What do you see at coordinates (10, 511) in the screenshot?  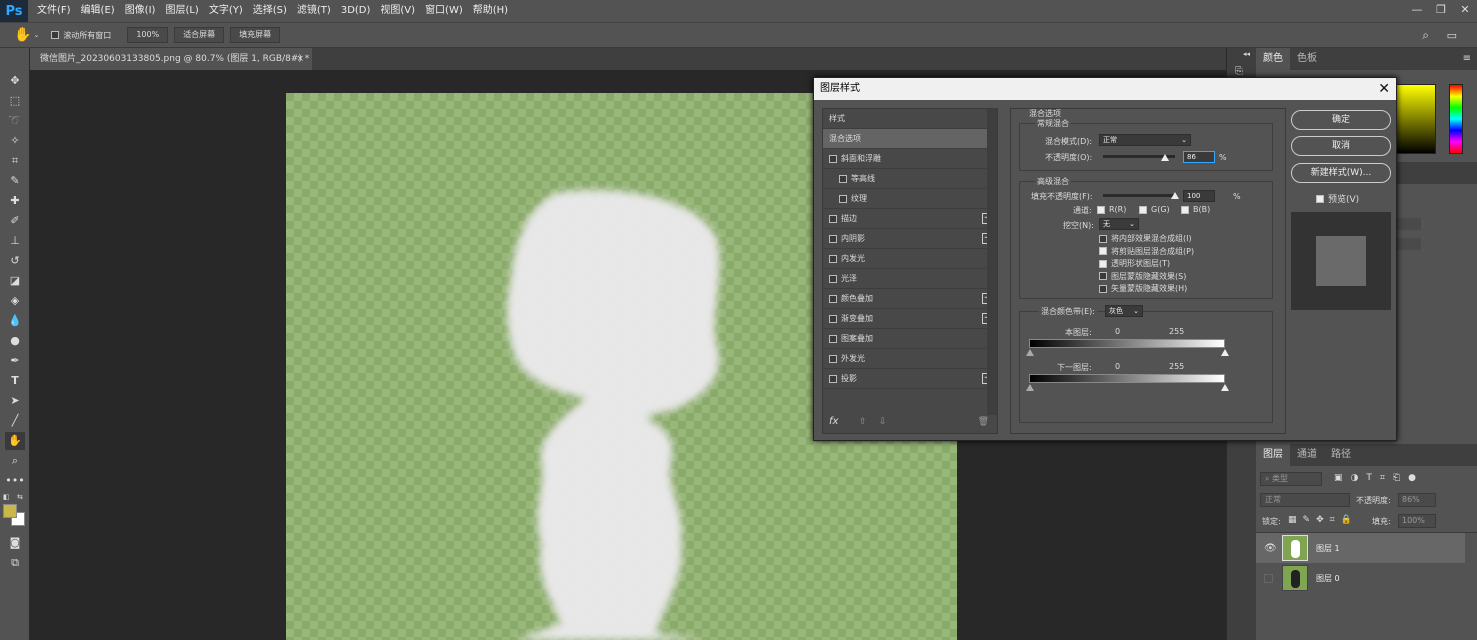 I see `foreground-color-swatch` at bounding box center [10, 511].